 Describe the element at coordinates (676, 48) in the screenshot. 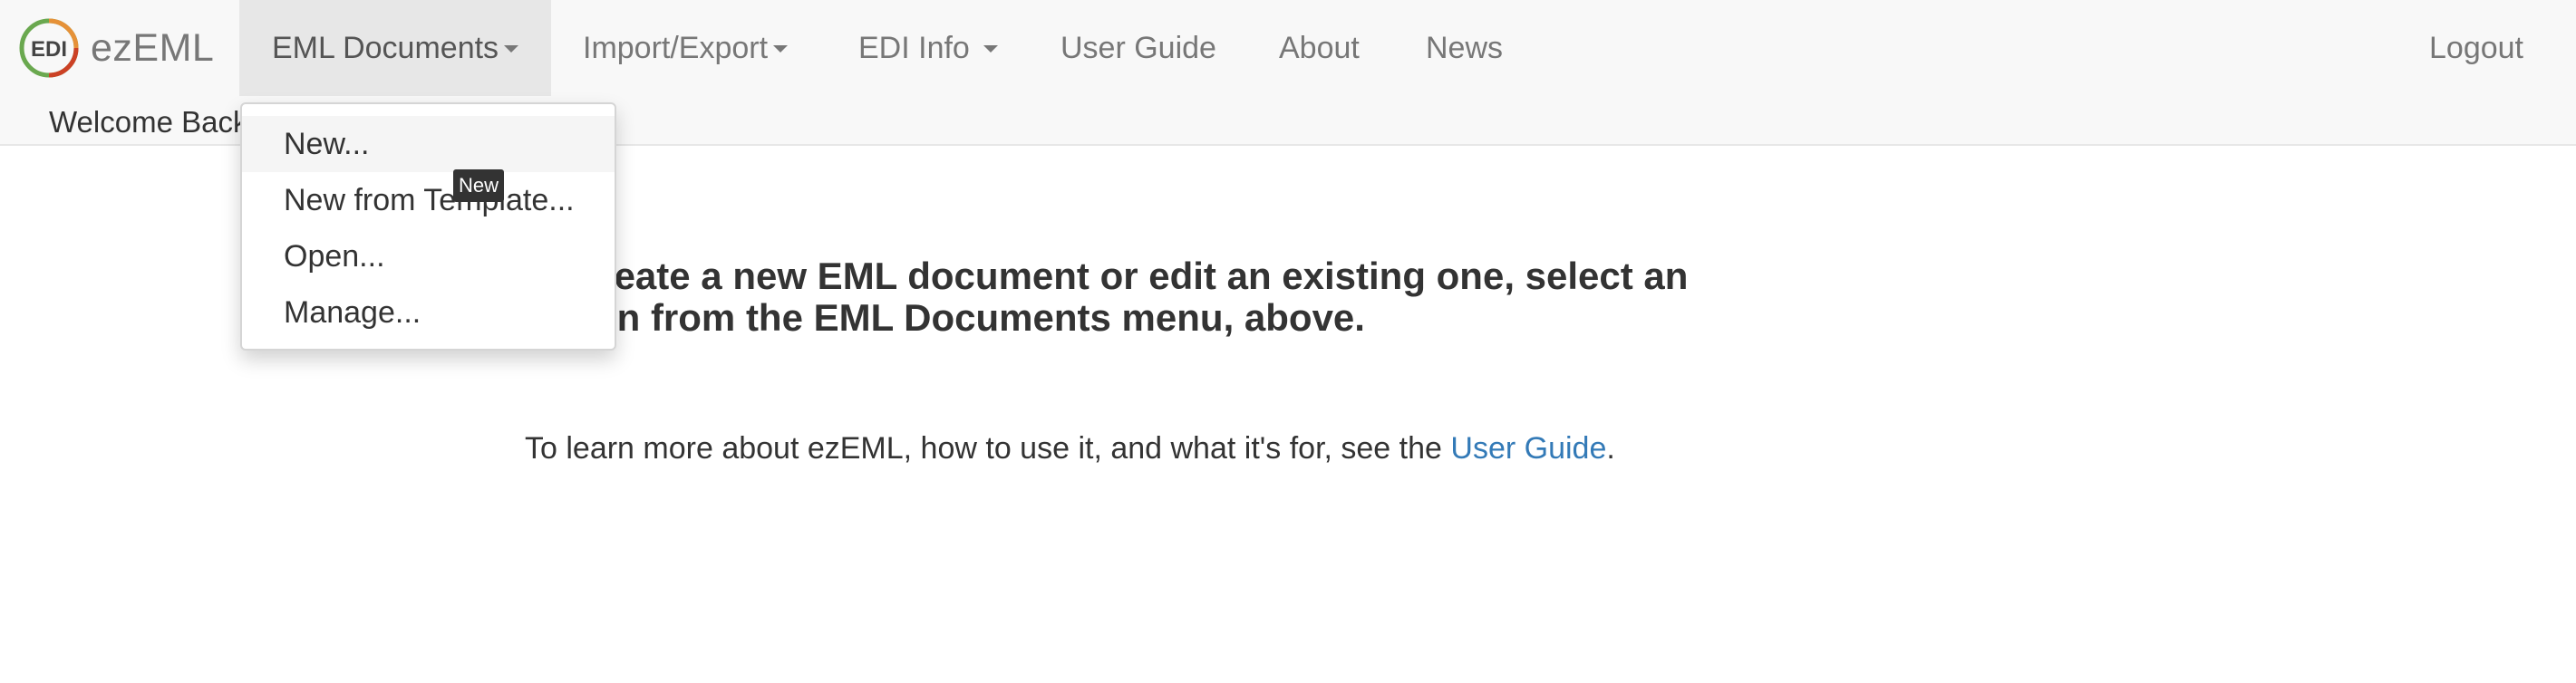

I see `nav-import-export-label: Import/Export` at that location.